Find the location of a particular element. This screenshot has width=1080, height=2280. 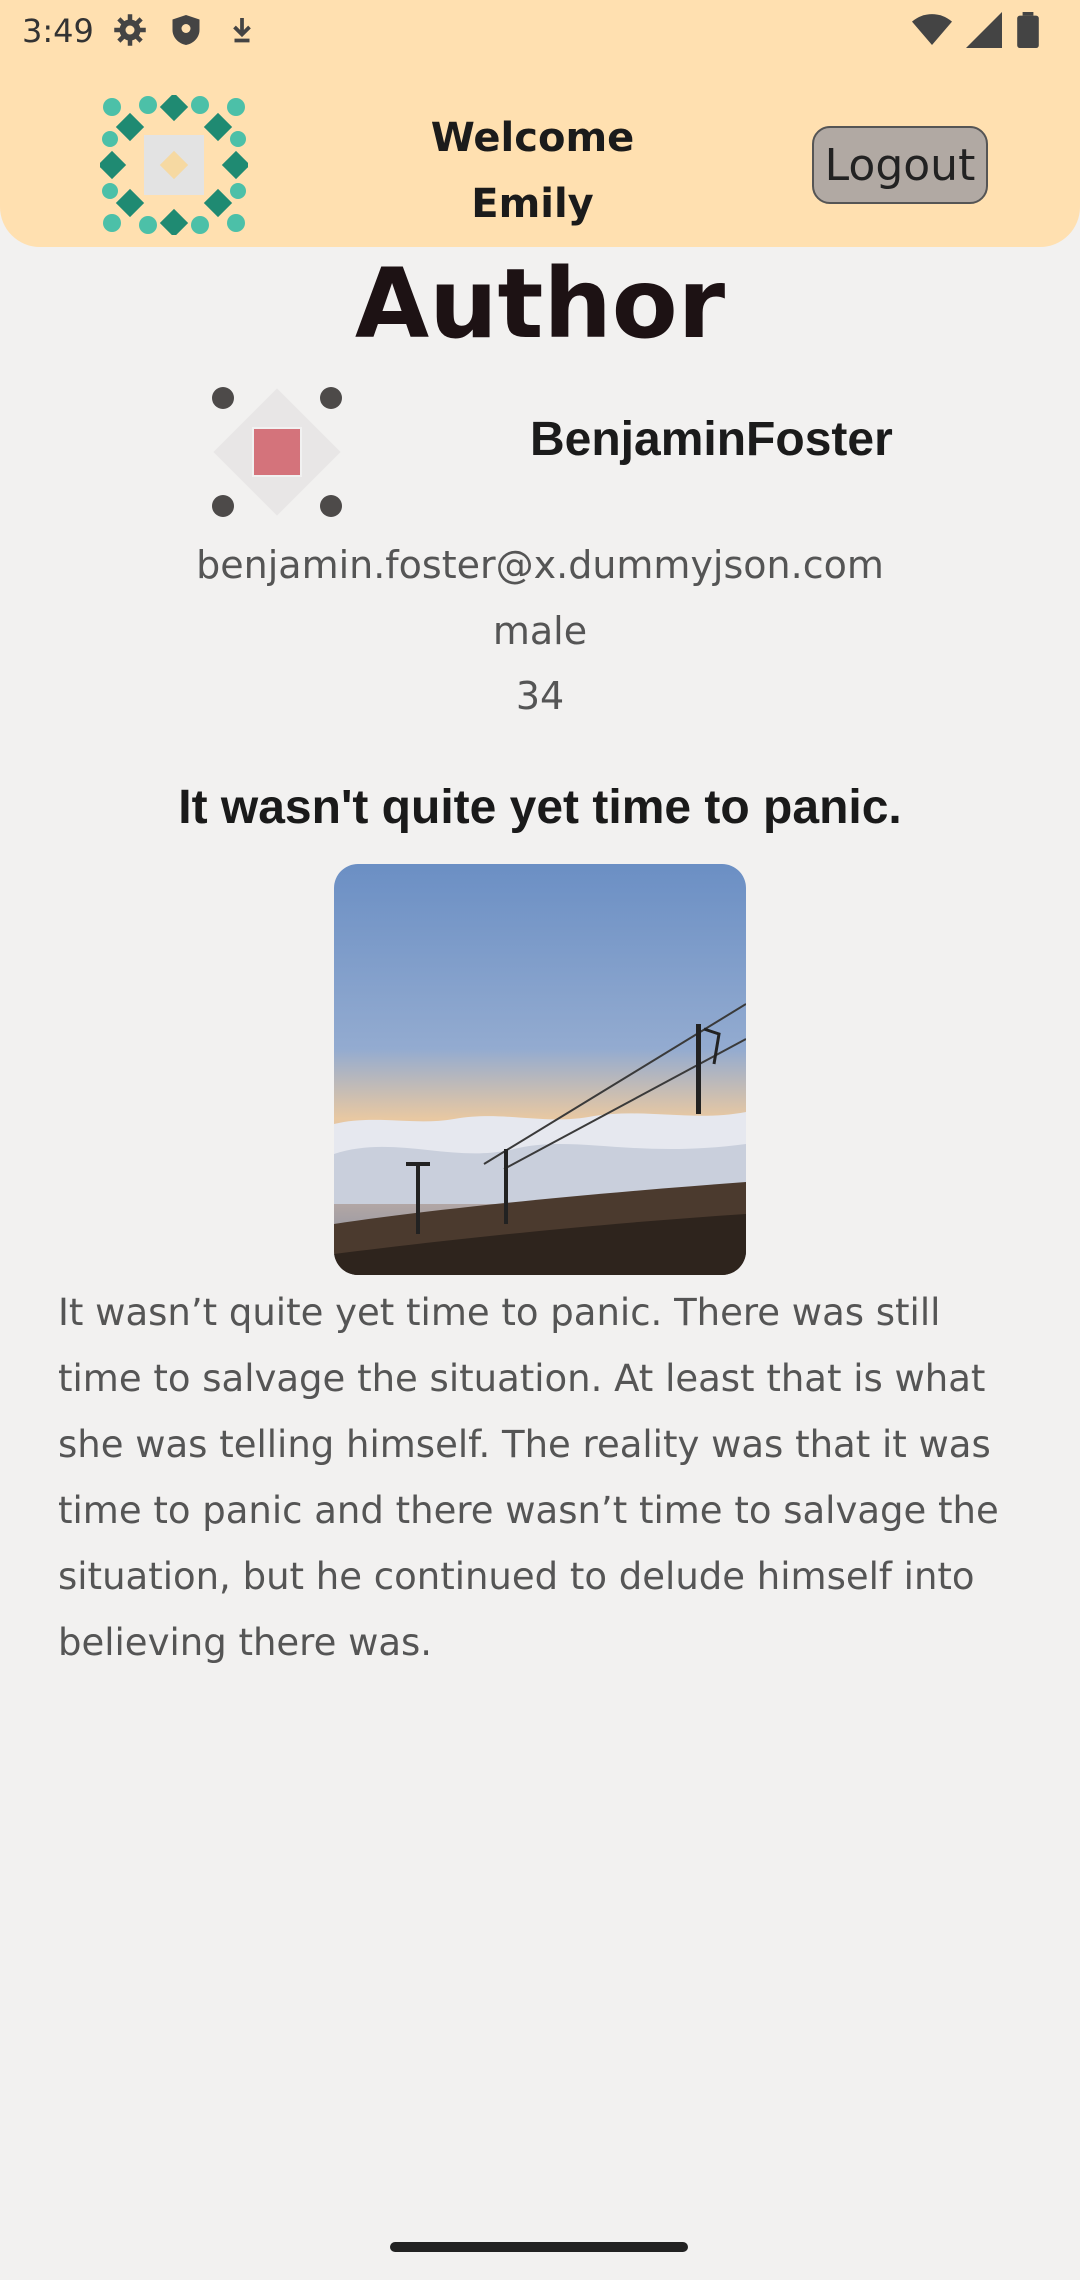

author-avatar is located at coordinates (277, 452).